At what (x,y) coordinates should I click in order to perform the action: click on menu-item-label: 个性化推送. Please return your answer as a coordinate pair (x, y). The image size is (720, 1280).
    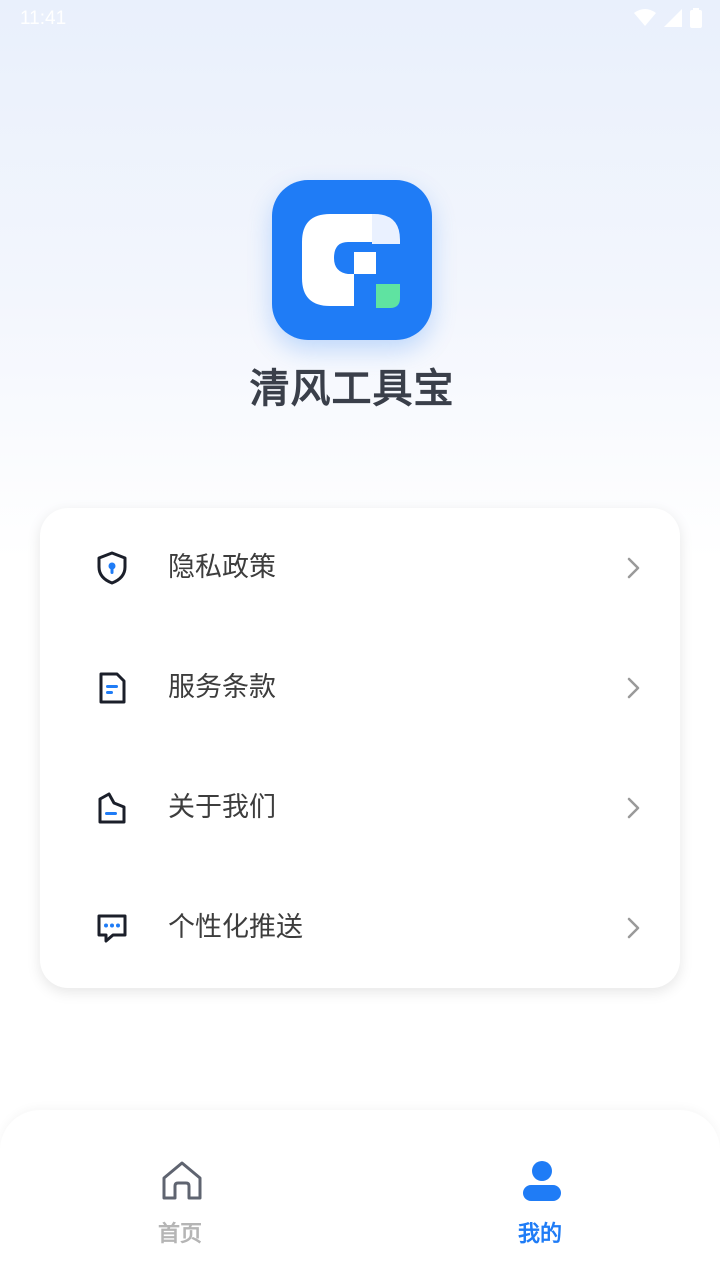
    Looking at the image, I should click on (235, 927).